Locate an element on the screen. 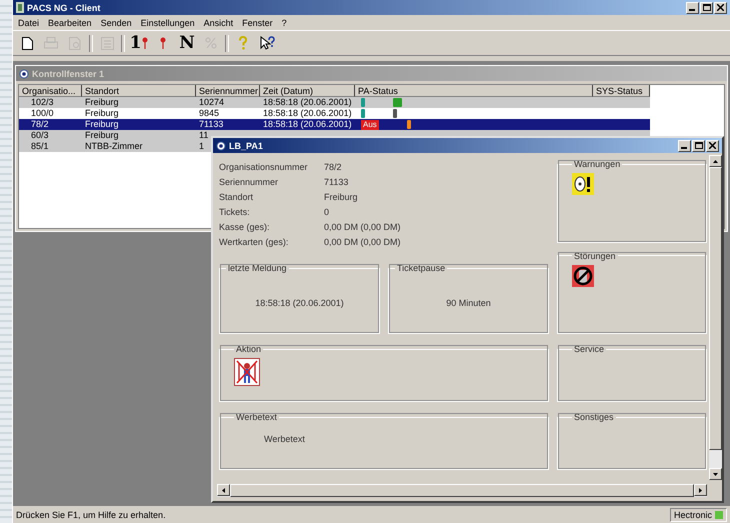 This screenshot has width=730, height=523. scroll-right-button is located at coordinates (700, 490).